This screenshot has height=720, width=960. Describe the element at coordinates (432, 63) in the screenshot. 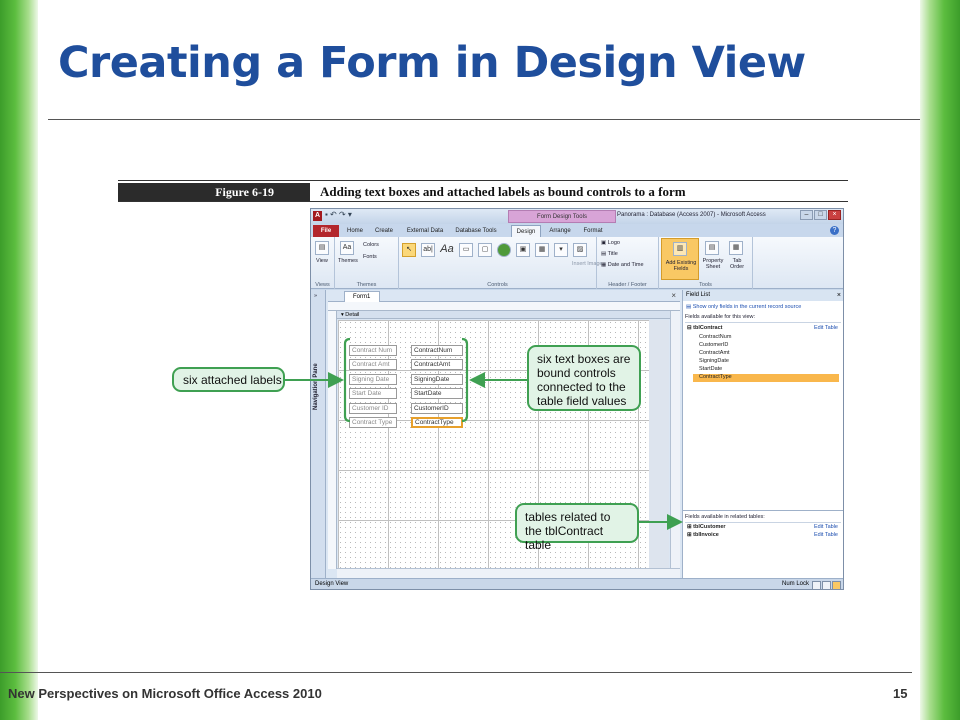

I see `slide-title: Creating a Form in Design View` at that location.